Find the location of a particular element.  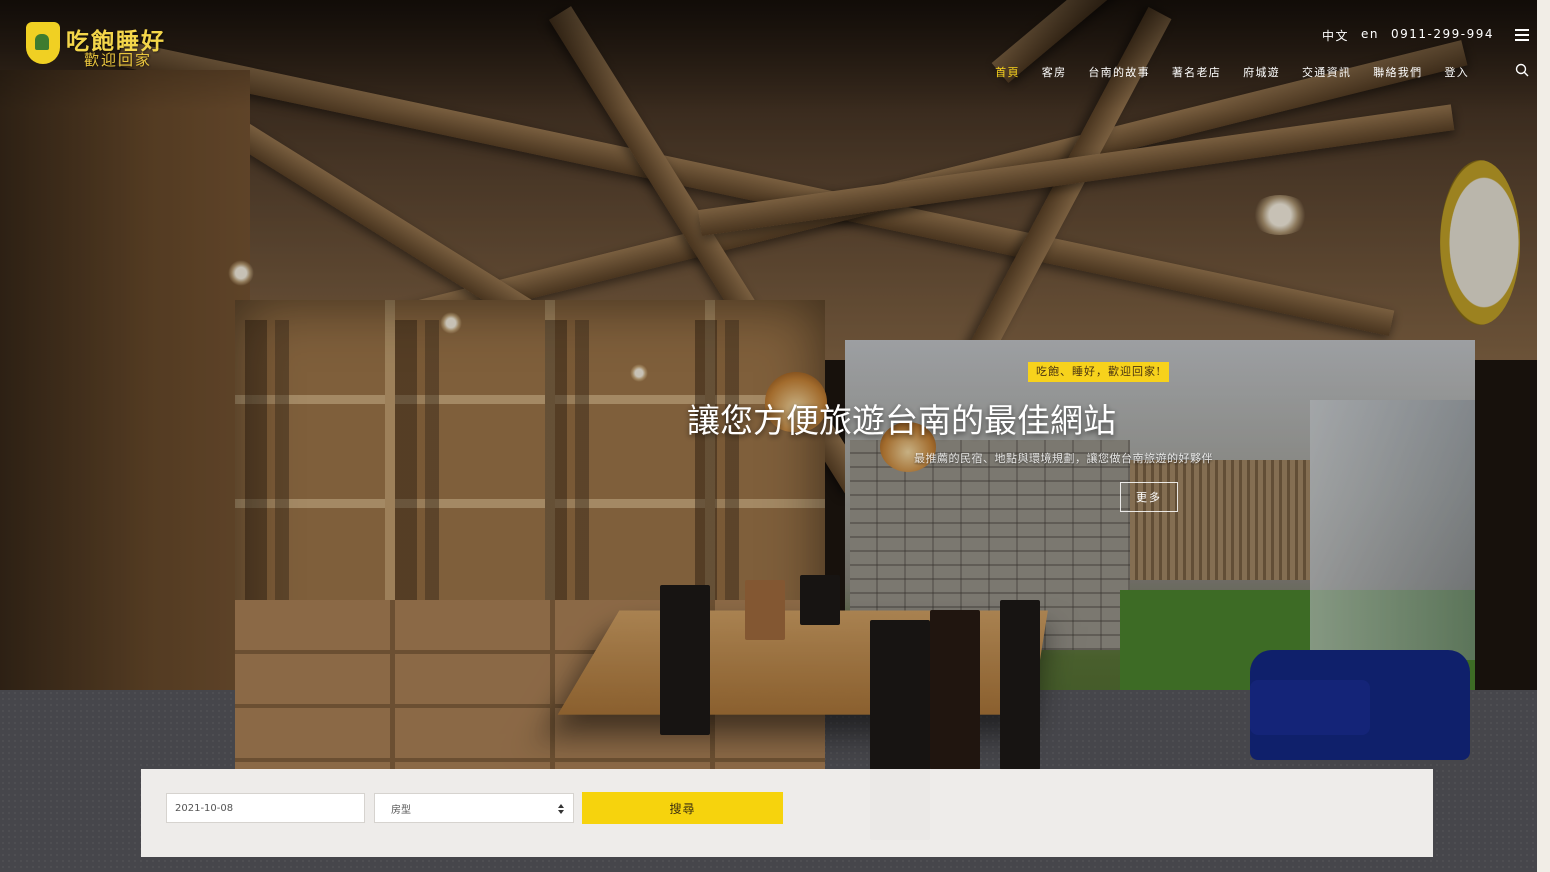

lang-zh-link: 中文 is located at coordinates (1335, 35).